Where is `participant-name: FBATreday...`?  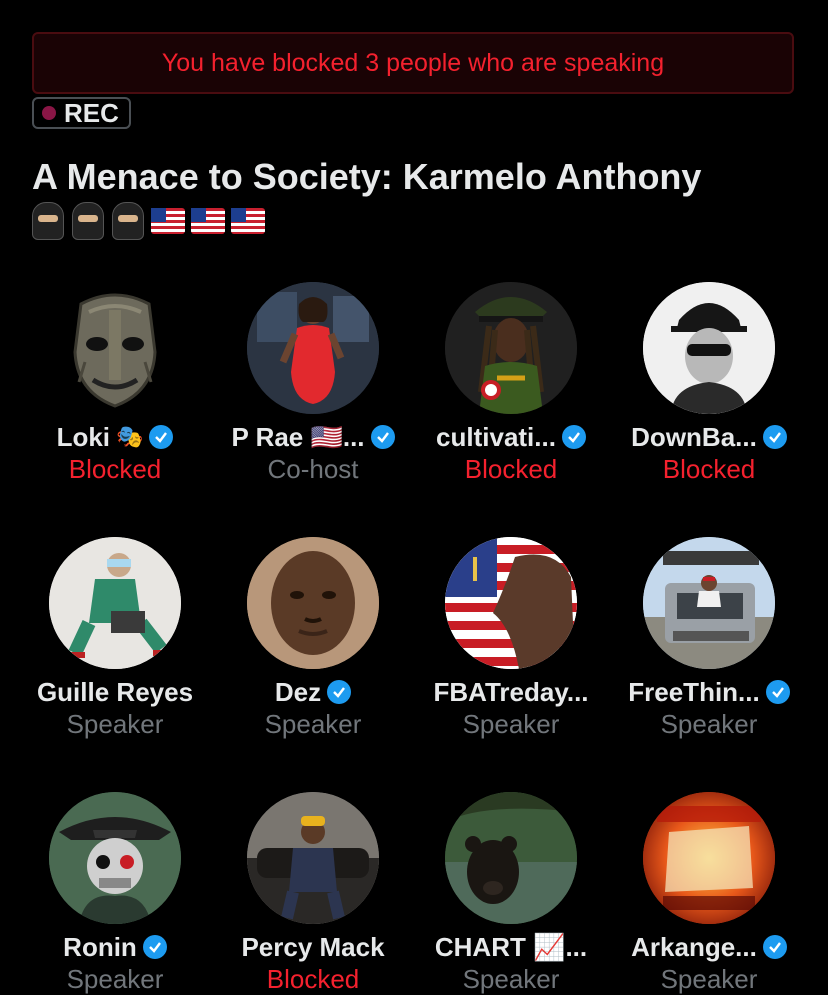 participant-name: FBATreday... is located at coordinates (511, 691).